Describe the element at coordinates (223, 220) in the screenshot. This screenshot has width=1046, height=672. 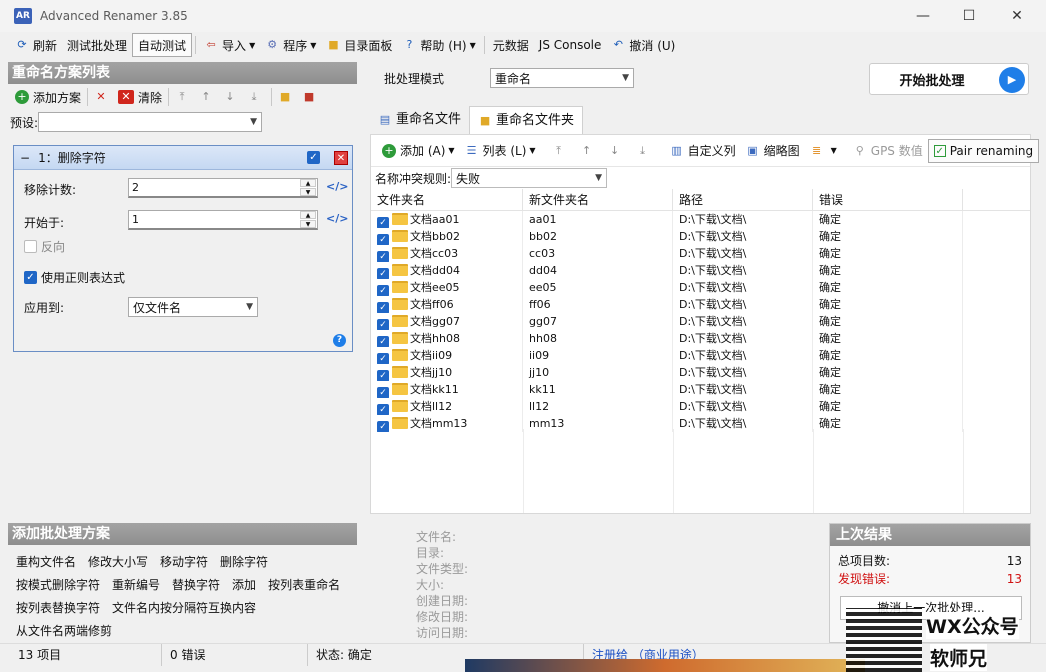
I see `start-at-input: 1 ▲ ▼` at that location.